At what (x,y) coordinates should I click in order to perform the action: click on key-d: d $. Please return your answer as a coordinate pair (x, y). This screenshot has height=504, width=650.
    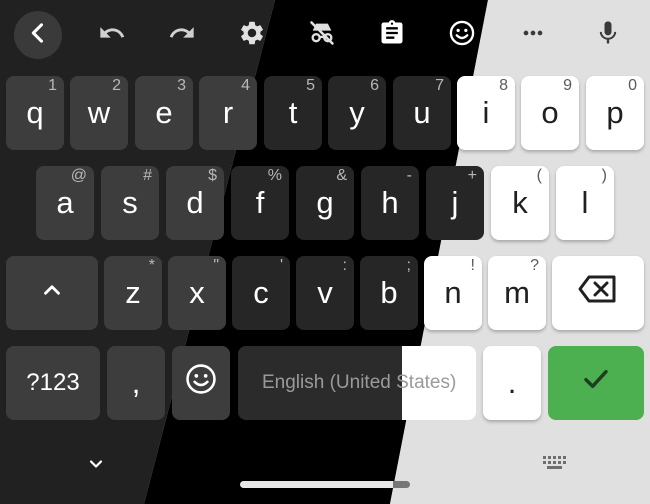
    Looking at the image, I should click on (195, 203).